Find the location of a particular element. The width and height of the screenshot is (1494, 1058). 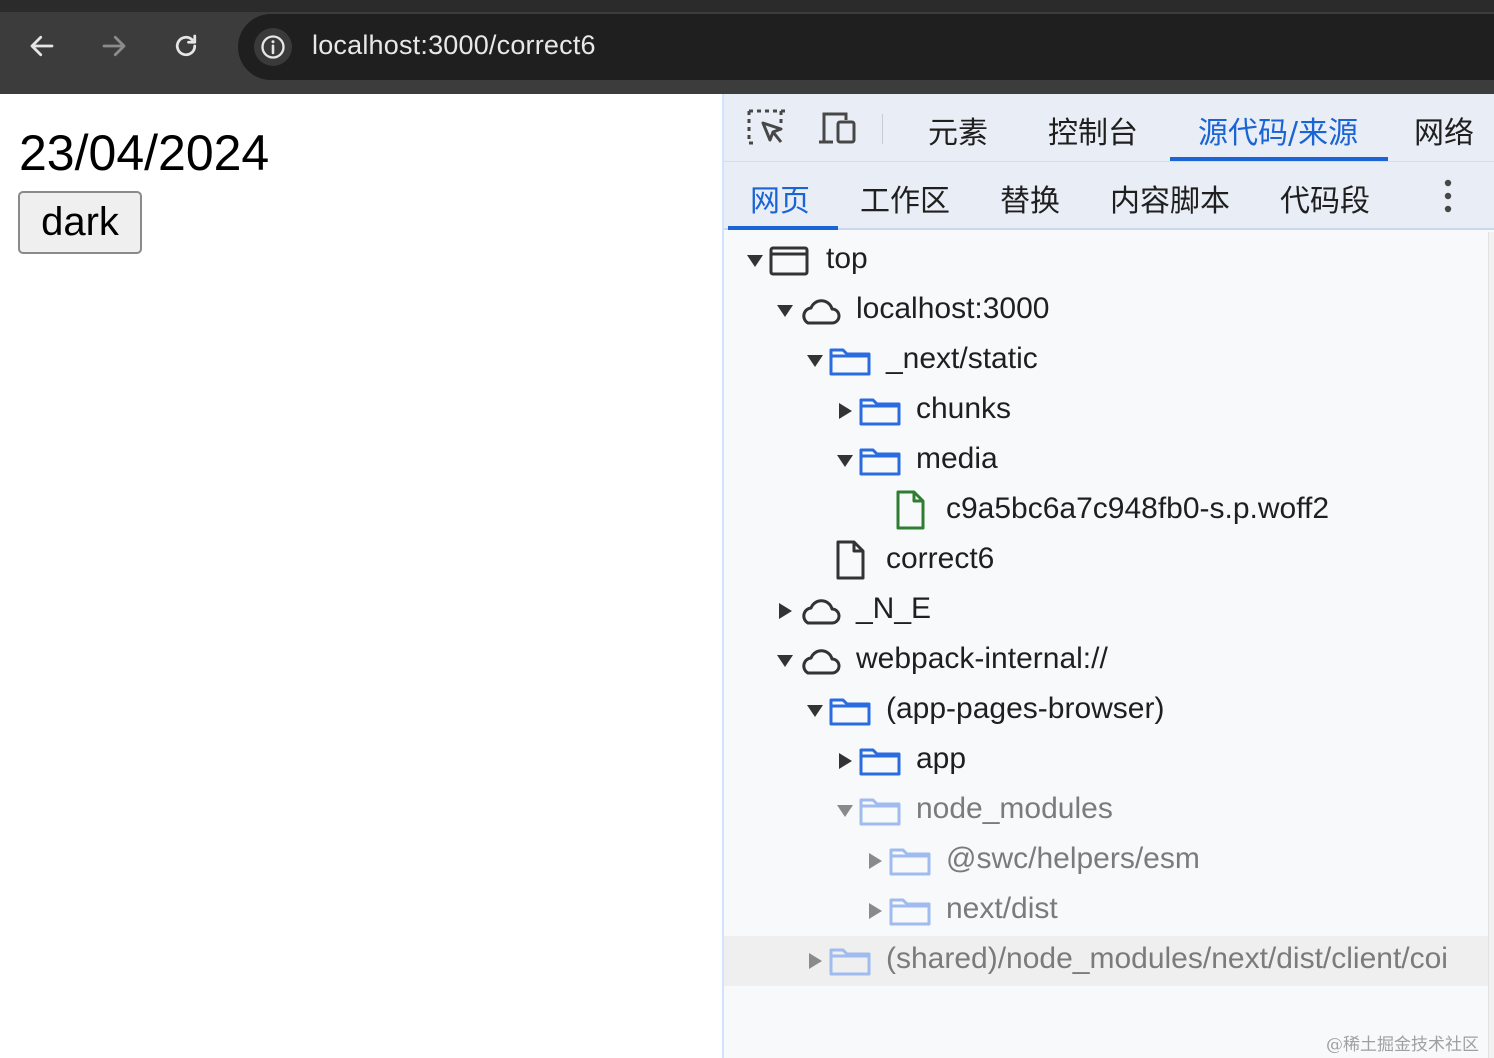

tree-item-label: node_modules is located at coordinates (1014, 808).